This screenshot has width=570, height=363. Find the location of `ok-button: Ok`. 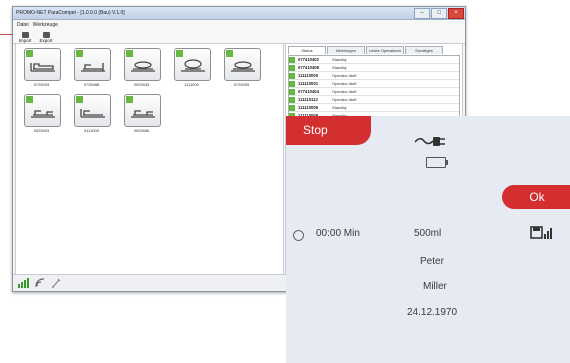

ok-button: Ok is located at coordinates (536, 197).